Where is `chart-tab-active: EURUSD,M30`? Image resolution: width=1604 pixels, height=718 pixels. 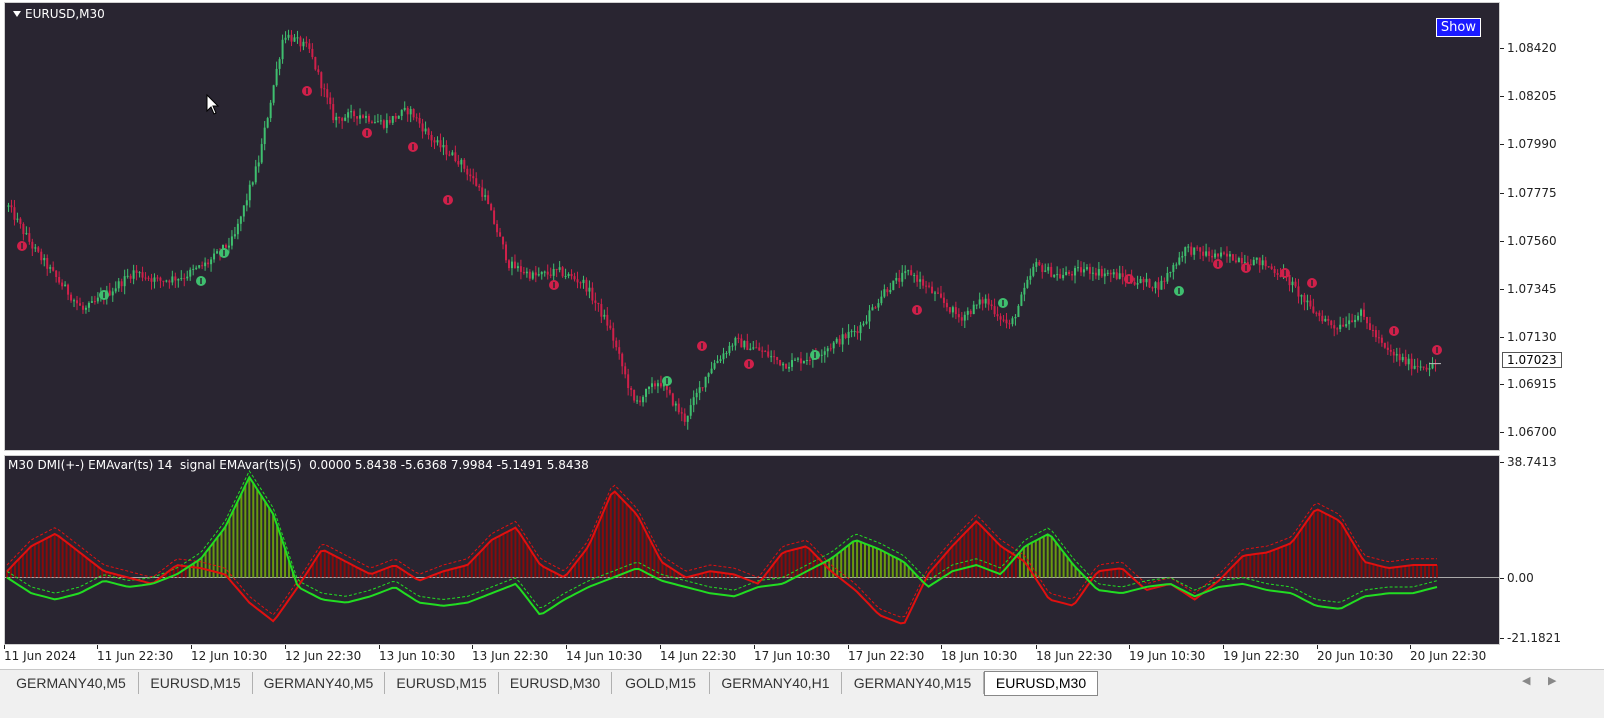 chart-tab-active: EURUSD,M30 is located at coordinates (1041, 683).